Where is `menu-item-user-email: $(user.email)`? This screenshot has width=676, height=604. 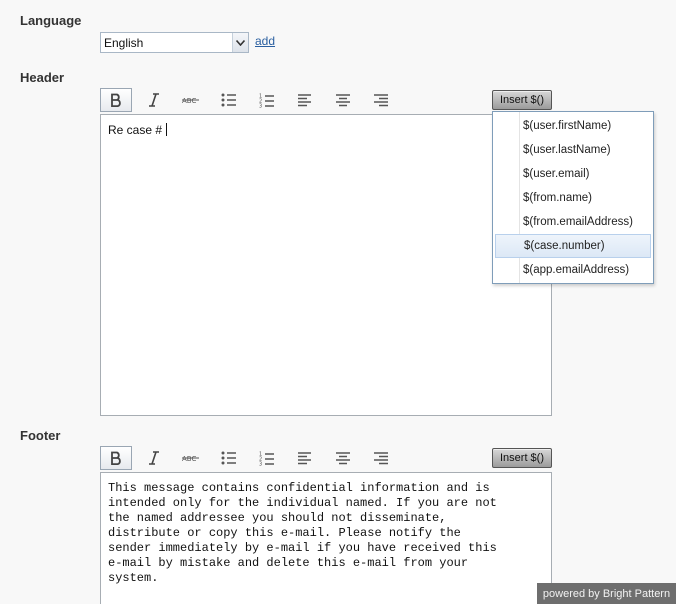
menu-item-user-email: $(user.email) is located at coordinates (573, 174).